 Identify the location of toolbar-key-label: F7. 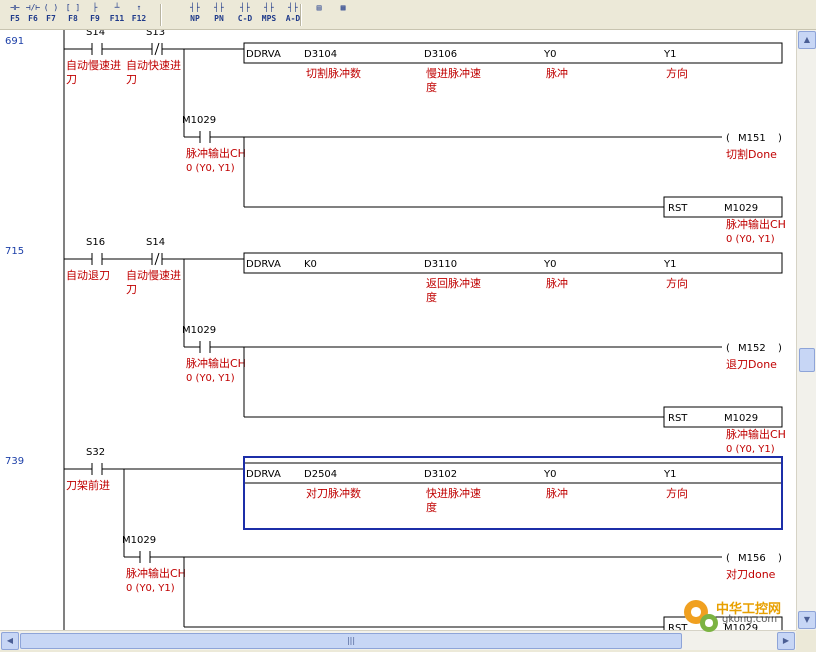
(51, 18).